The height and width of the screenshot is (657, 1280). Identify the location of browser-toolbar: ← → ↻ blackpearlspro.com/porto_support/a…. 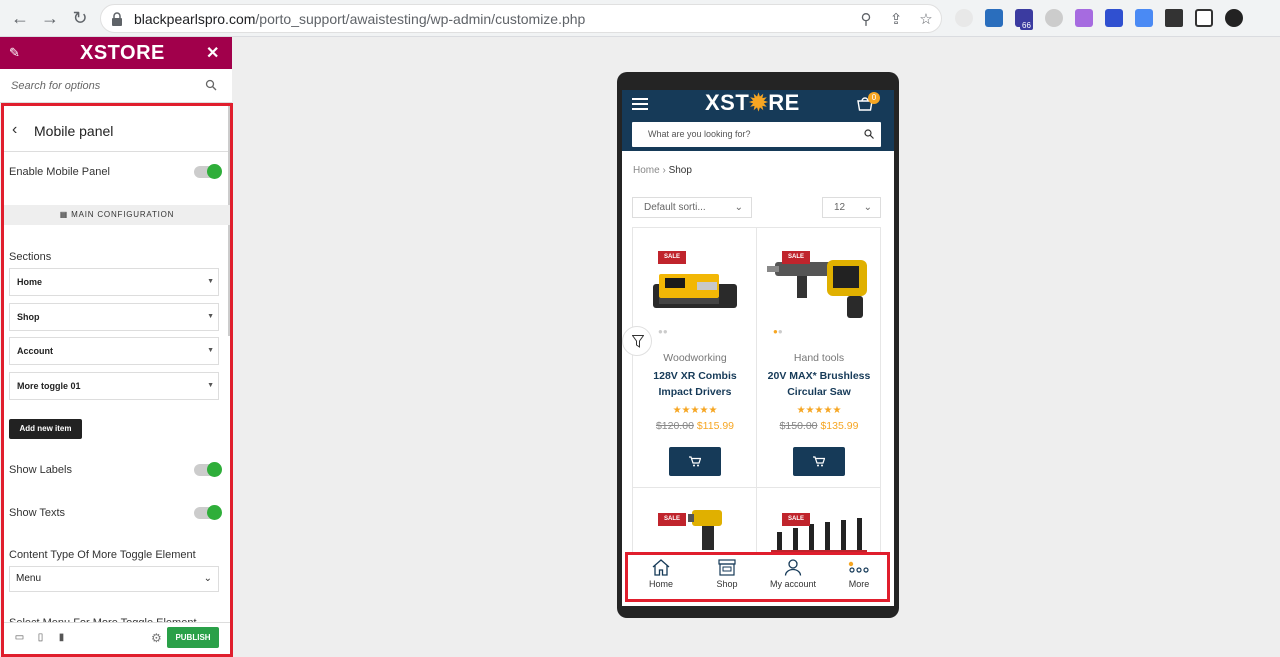
(640, 18).